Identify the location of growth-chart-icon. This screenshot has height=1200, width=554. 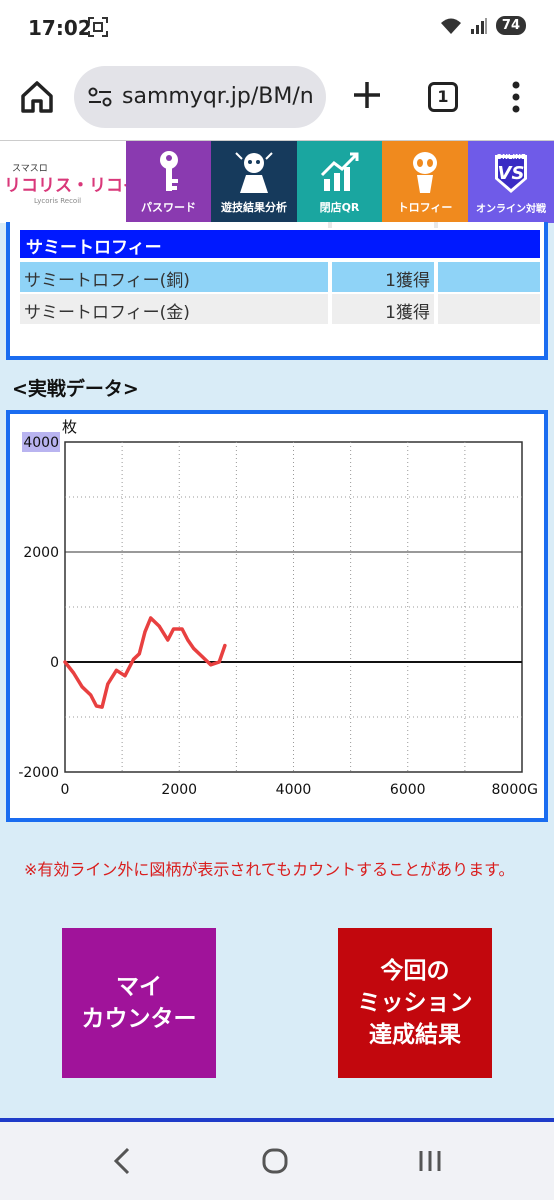
(339, 171).